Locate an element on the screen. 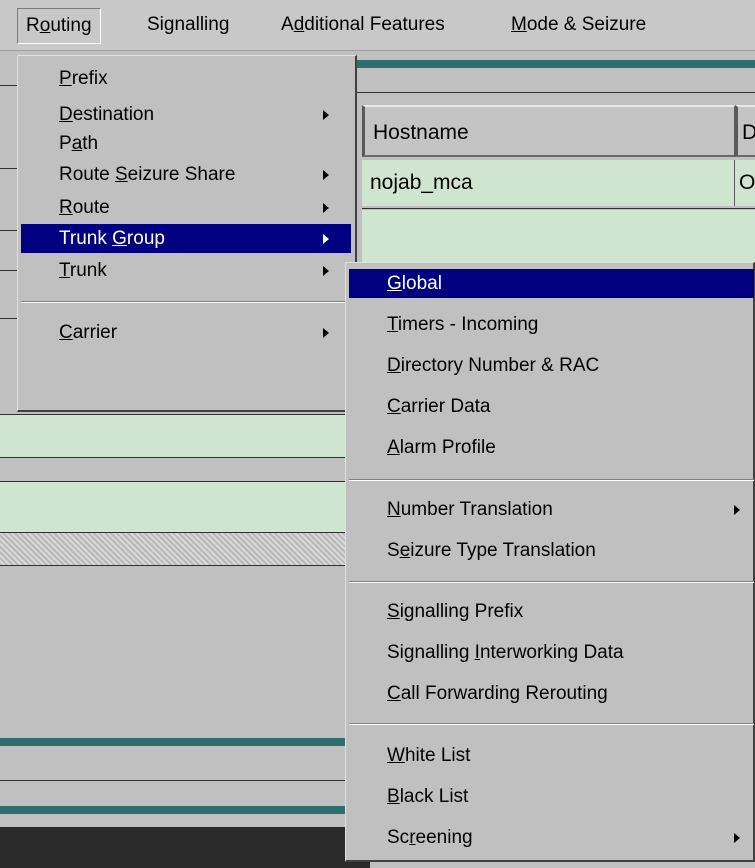 Image resolution: width=755 pixels, height=868 pixels. menu-item-call-forwarding-rerouting: Call Forwarding Rerouting is located at coordinates (551, 693).